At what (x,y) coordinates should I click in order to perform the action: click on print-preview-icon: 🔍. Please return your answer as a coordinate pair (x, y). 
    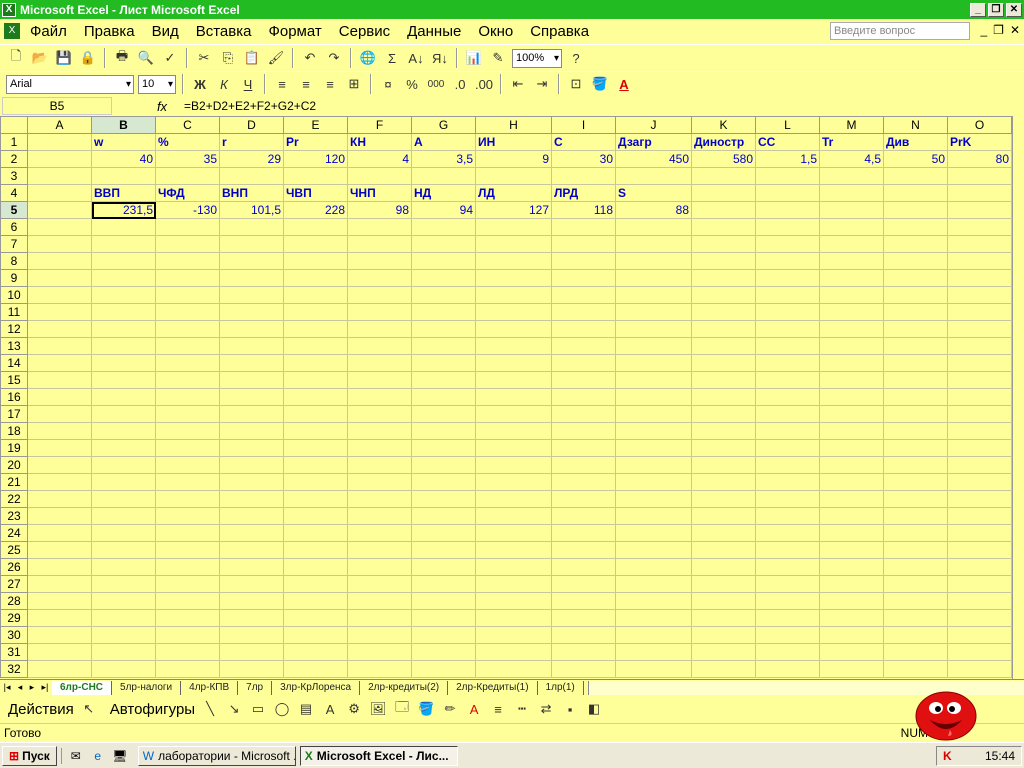
    Looking at the image, I should click on (146, 58).